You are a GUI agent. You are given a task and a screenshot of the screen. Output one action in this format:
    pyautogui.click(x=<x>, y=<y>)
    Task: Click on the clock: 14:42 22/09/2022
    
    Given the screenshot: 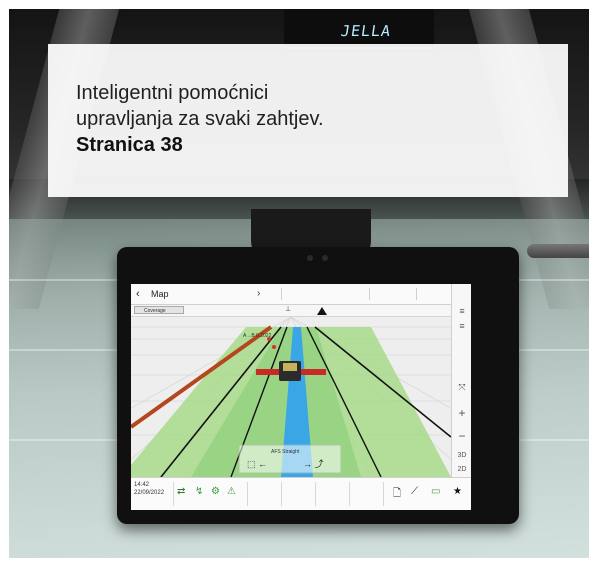 What is the action you would take?
    pyautogui.click(x=149, y=489)
    